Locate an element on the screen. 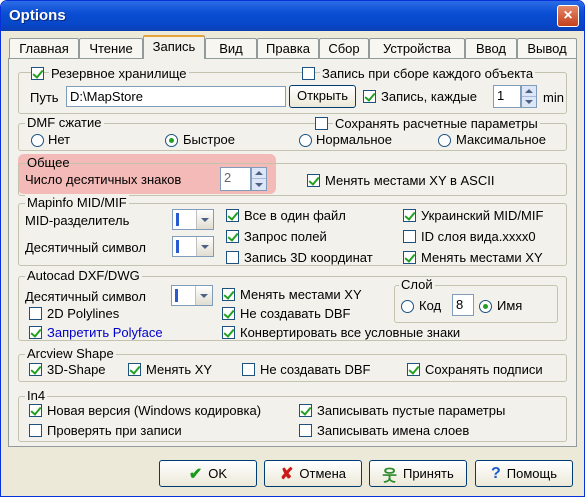 This screenshot has height=497, width=585. ukr-mid-checkbox is located at coordinates (409, 215).